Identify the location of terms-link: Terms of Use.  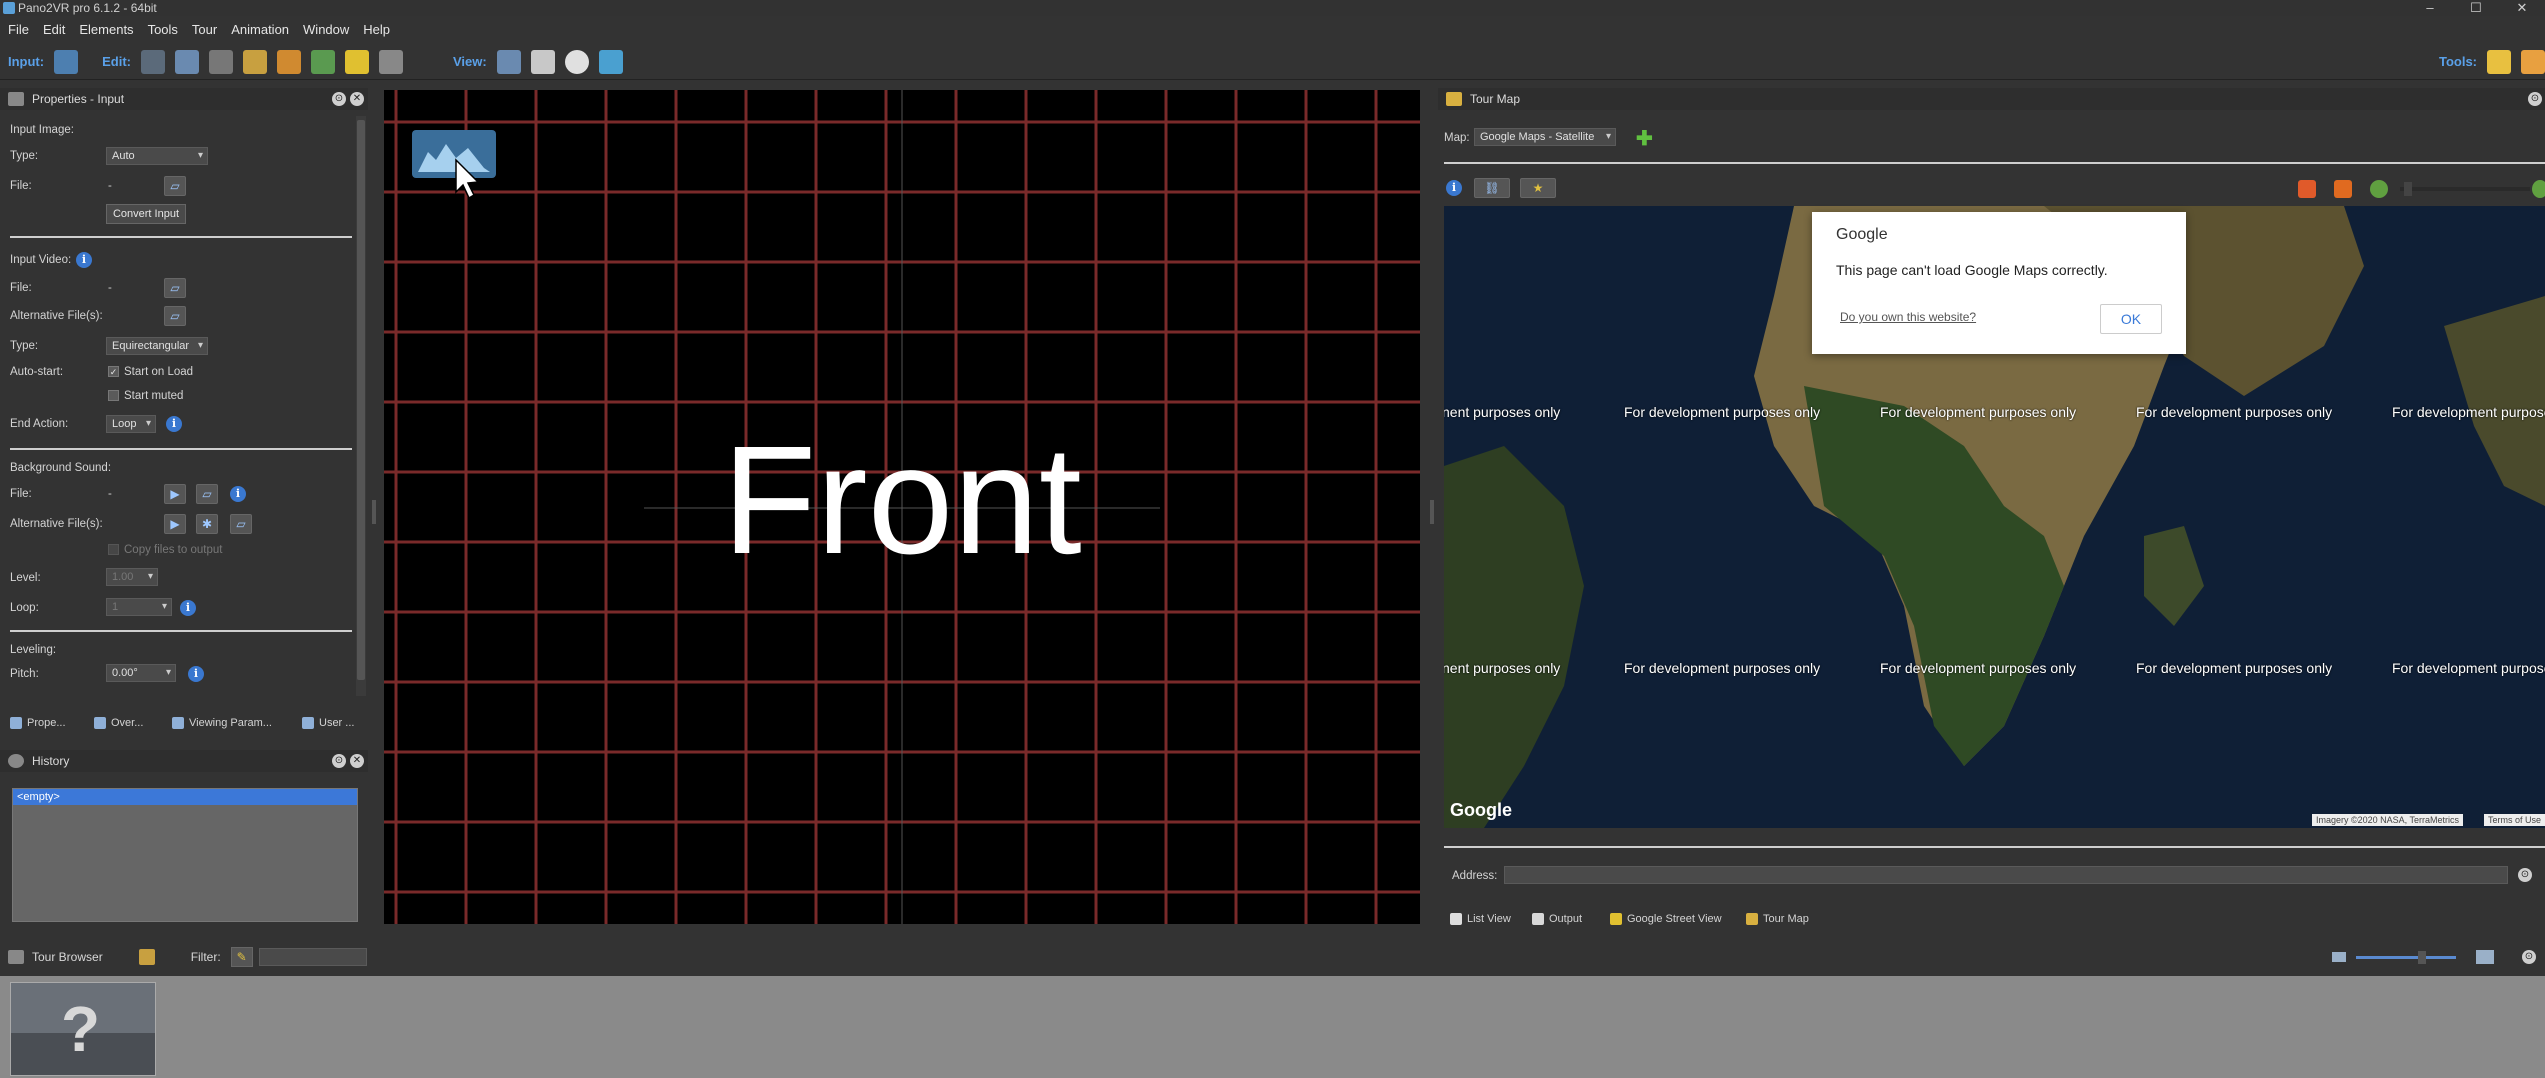
(2514, 820).